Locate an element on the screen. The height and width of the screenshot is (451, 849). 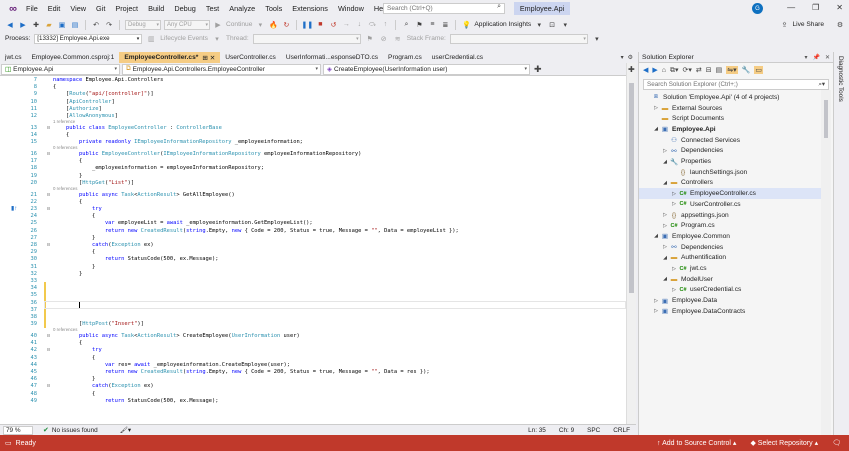
split-editor-icon: ✚ is located at coordinates (538, 69).